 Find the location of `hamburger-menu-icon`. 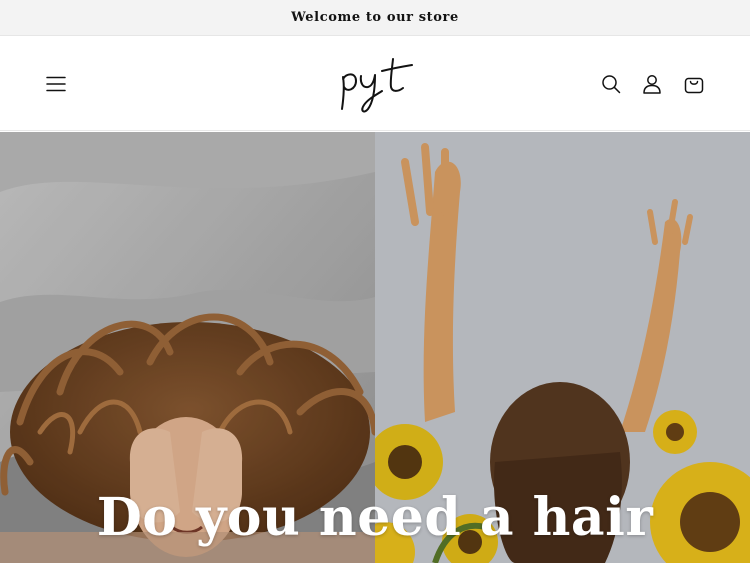

hamburger-menu-icon is located at coordinates (56, 84).